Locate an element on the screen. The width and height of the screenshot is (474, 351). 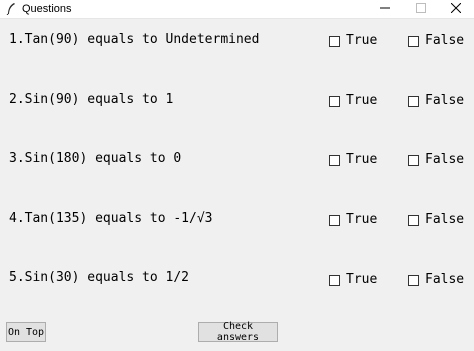
question-2-true-option: True is located at coordinates (353, 101).